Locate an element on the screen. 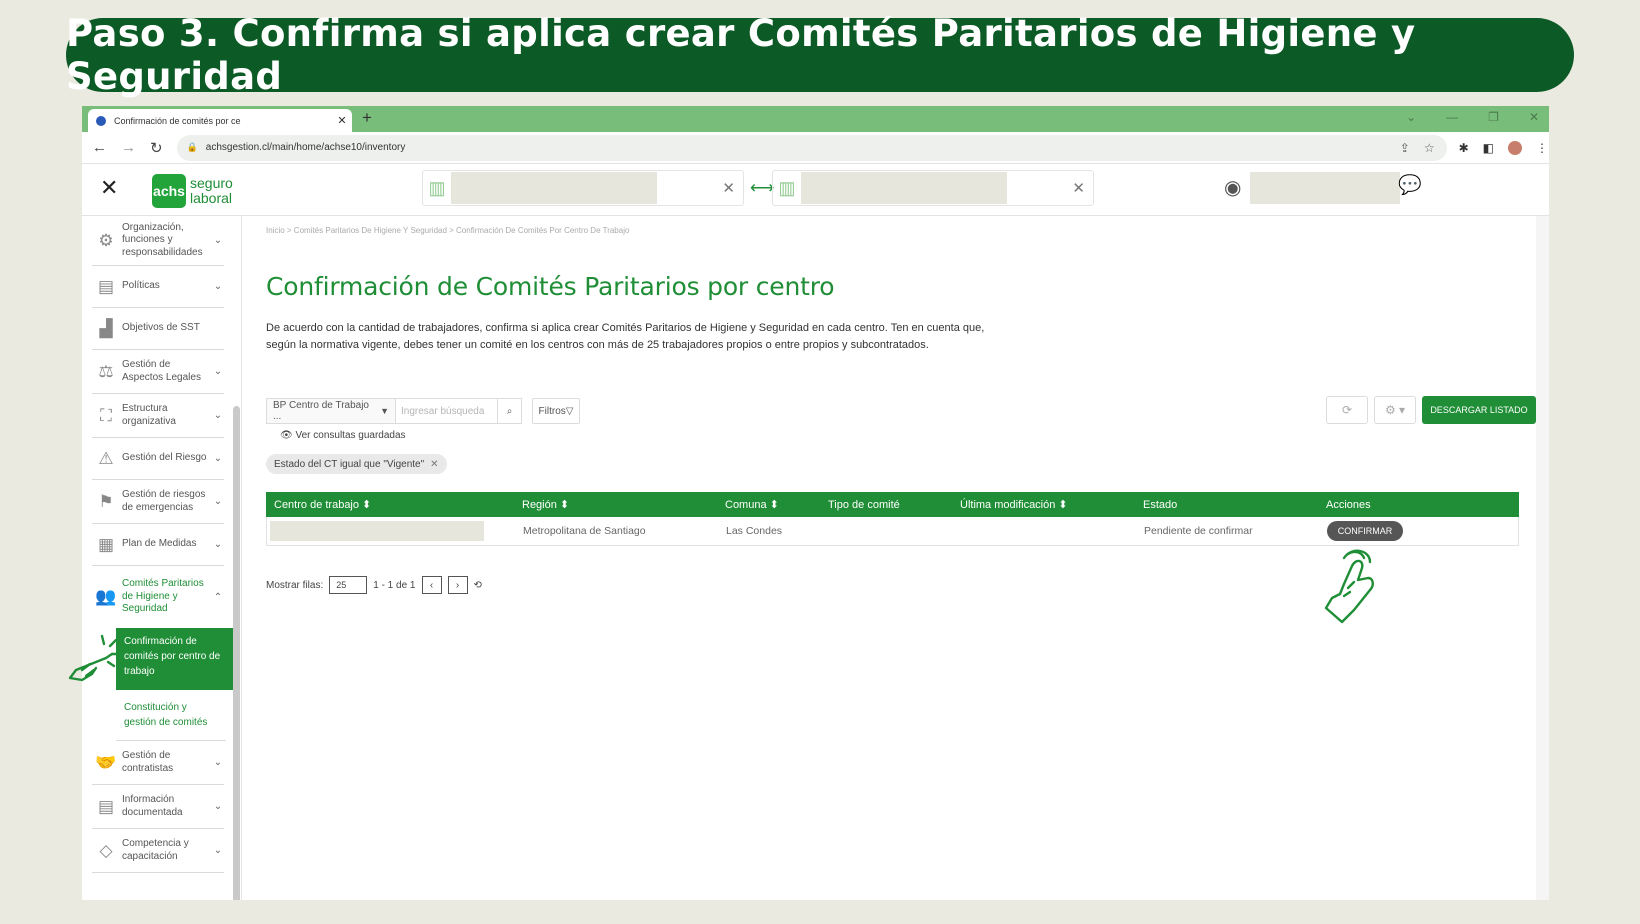 The width and height of the screenshot is (1640, 924). prev-page-button: ‹ is located at coordinates (431, 585).